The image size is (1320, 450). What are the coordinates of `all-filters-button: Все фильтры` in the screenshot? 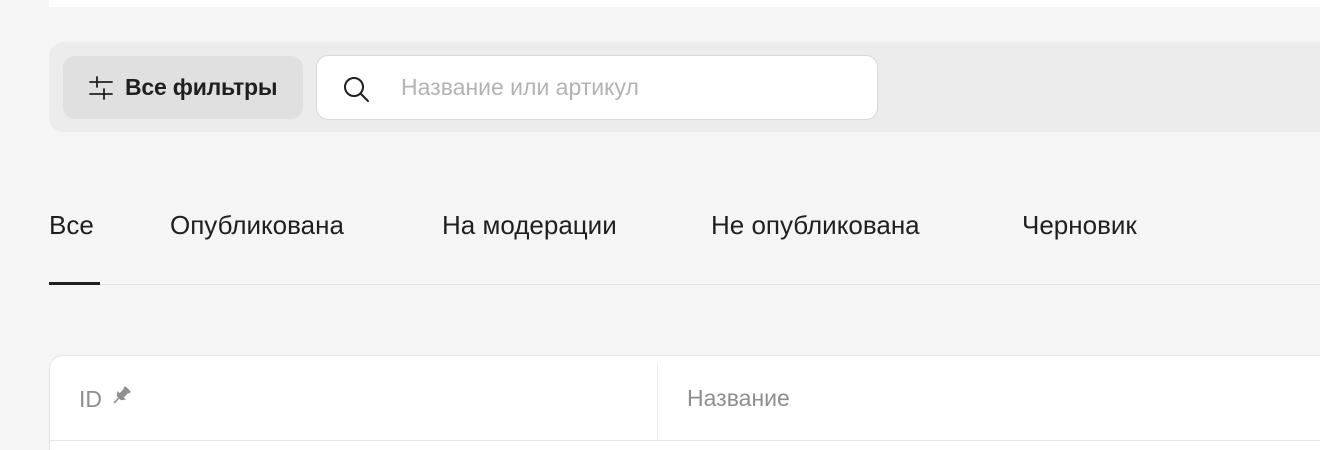 It's located at (183, 87).